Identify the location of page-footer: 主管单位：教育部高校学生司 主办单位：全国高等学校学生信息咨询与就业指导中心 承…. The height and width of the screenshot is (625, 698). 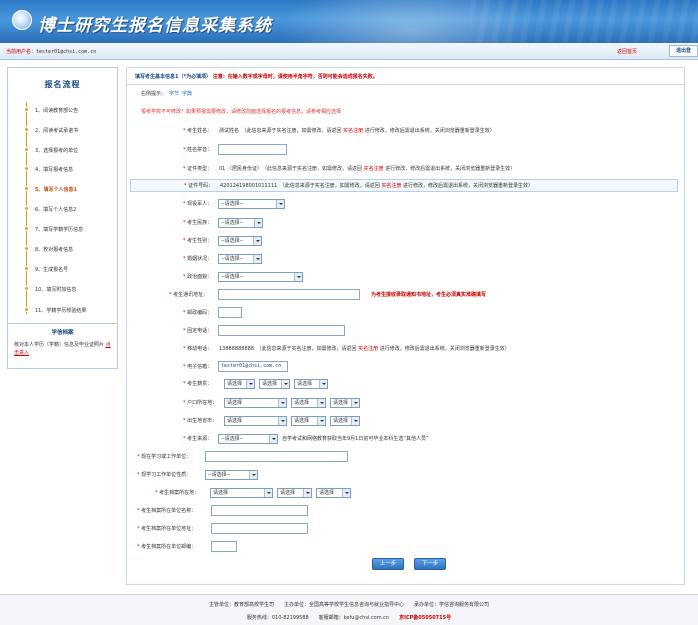
(349, 609).